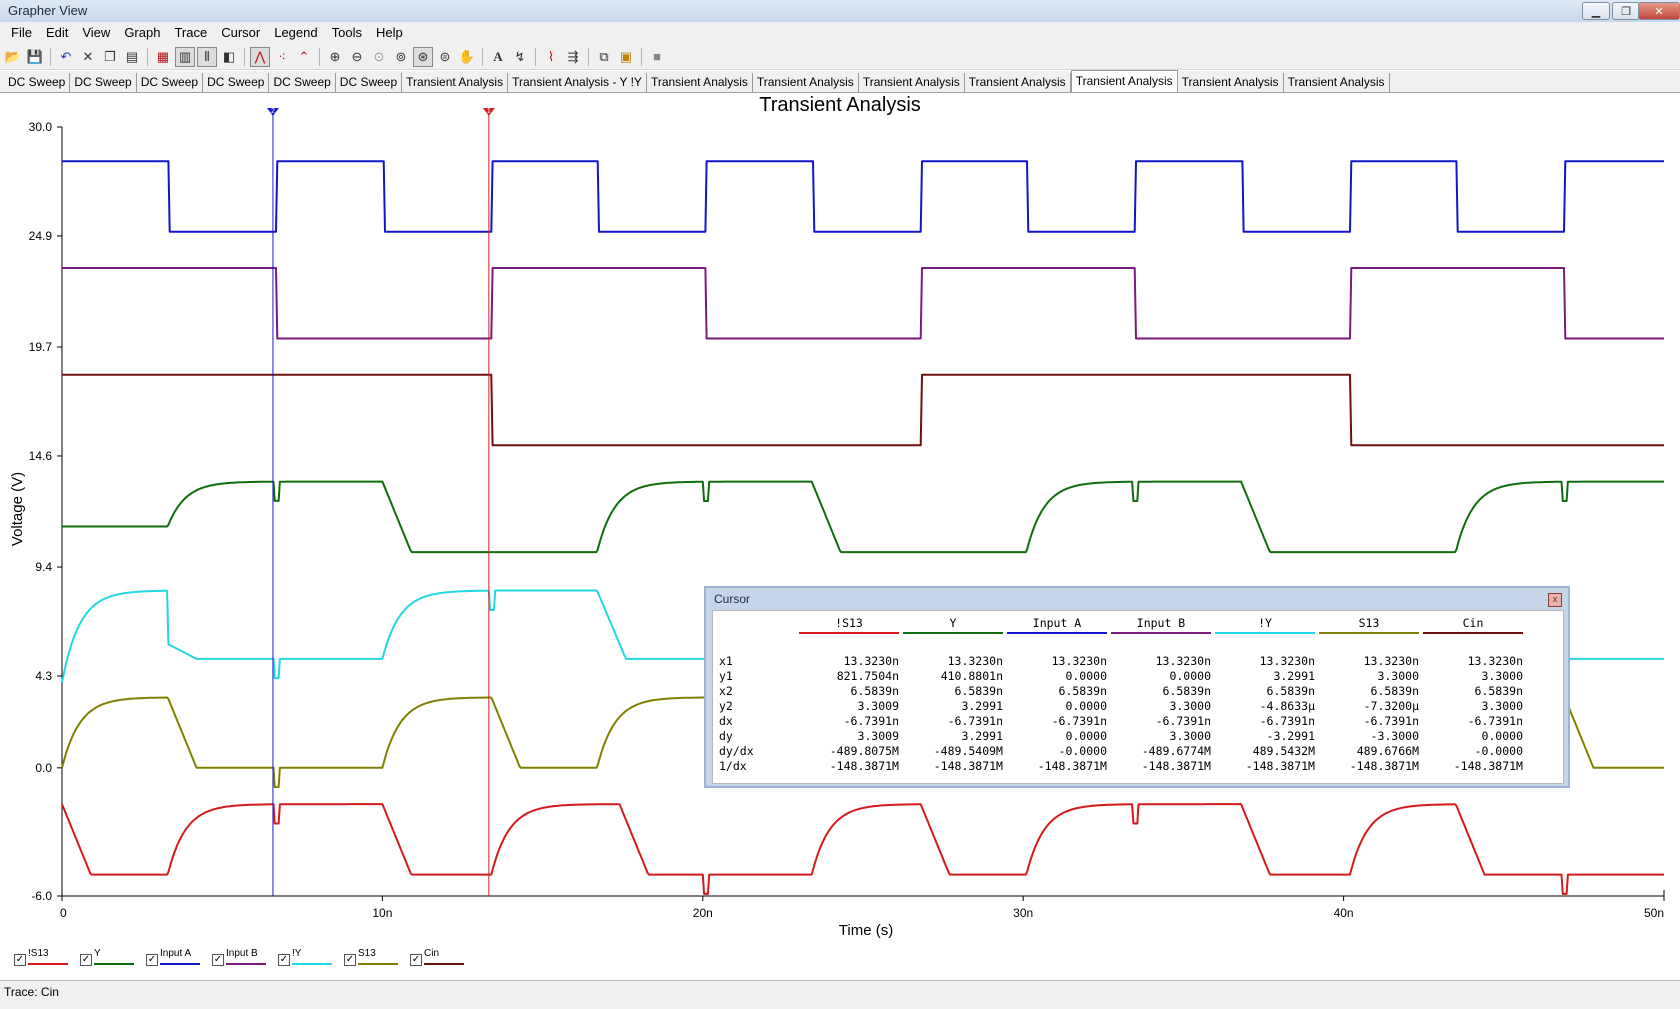 Image resolution: width=1680 pixels, height=1009 pixels. I want to click on zoom-in-icon: ⊕, so click(335, 57).